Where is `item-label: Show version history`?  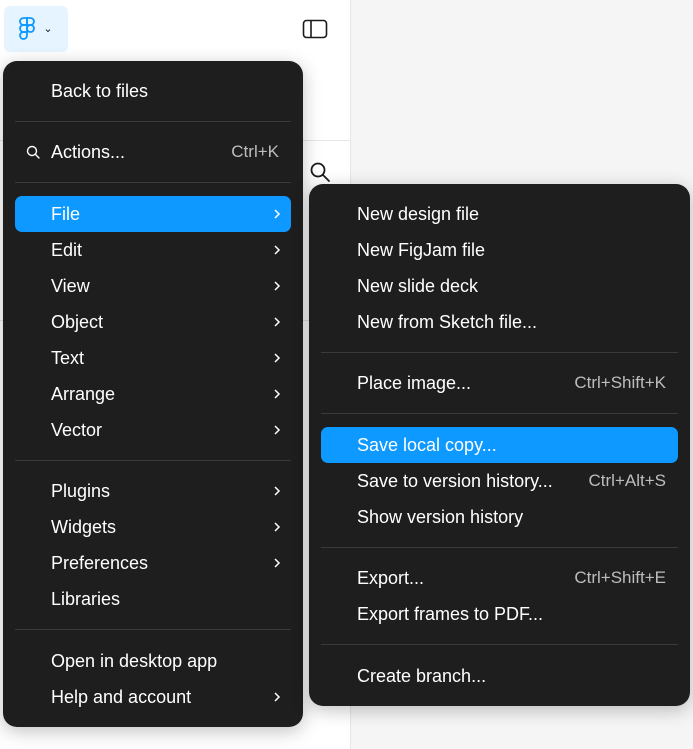 item-label: Show version history is located at coordinates (440, 516).